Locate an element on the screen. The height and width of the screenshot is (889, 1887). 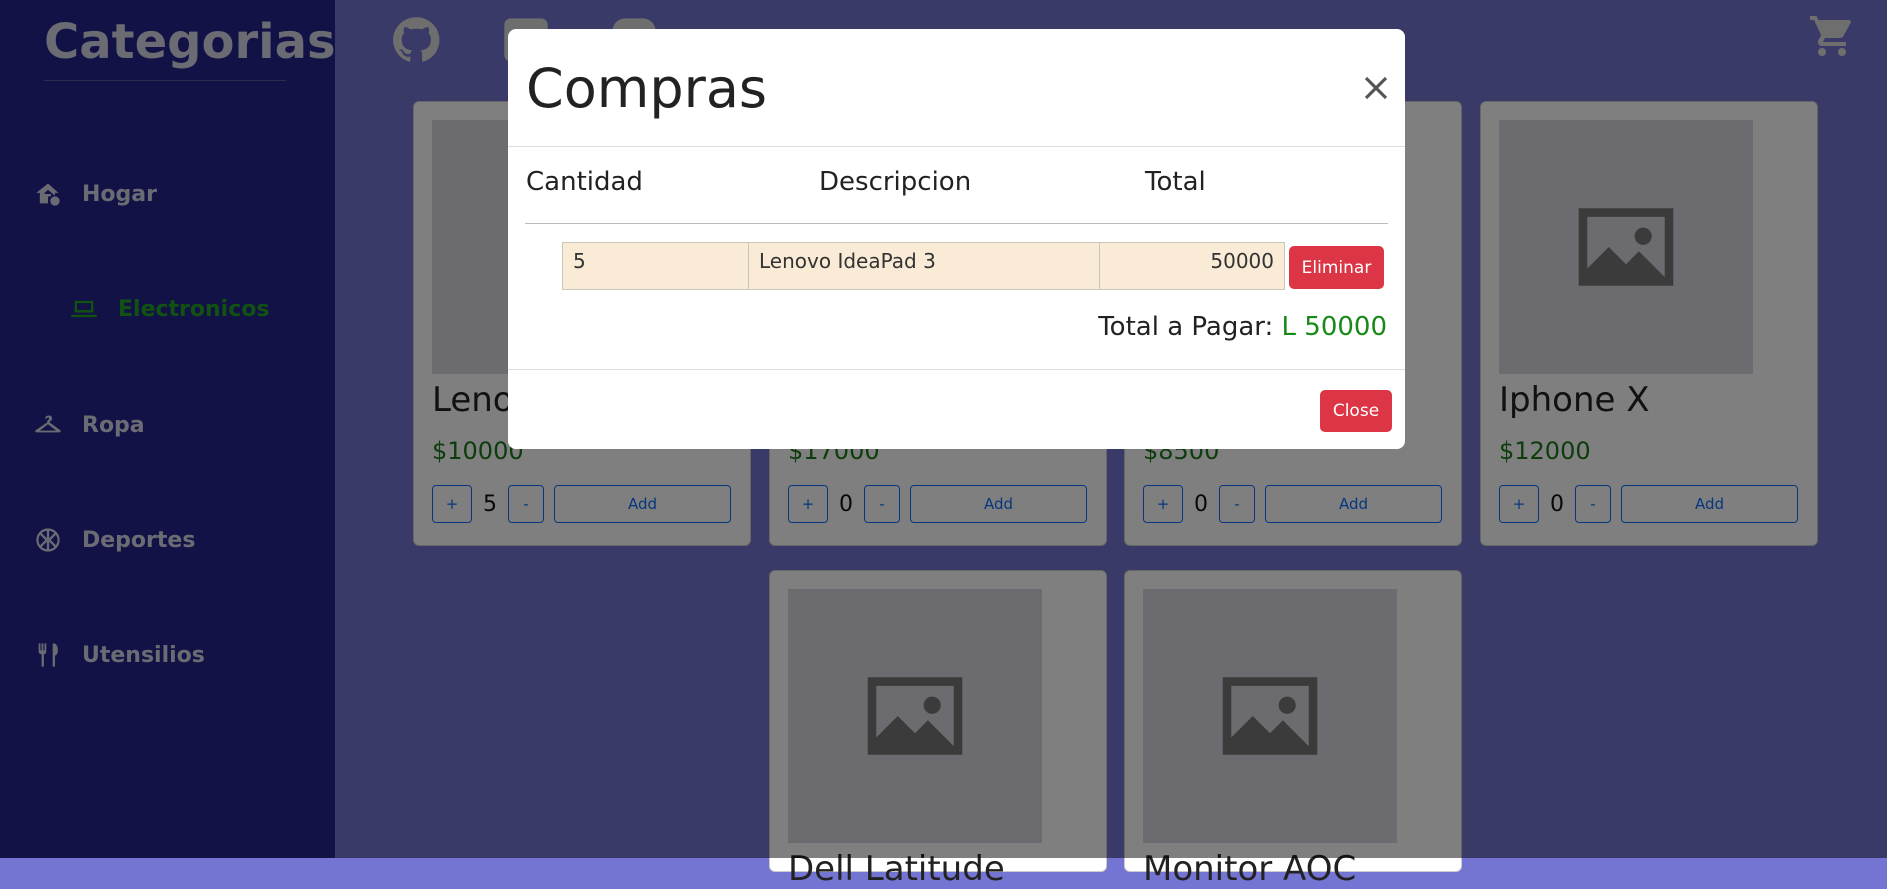
cell-cantidad: 5 is located at coordinates (656, 266).